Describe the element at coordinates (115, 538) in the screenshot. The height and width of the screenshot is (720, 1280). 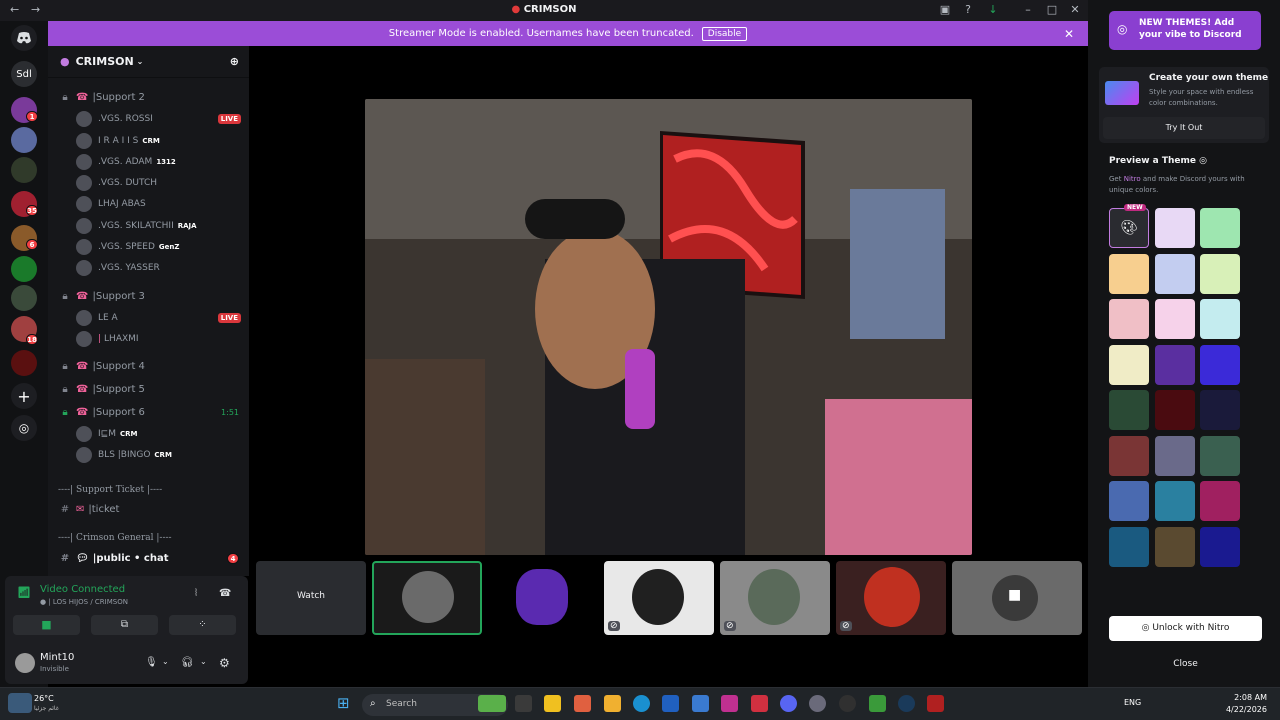
I see `category-crimson-general: ----| Crimson General |----` at that location.